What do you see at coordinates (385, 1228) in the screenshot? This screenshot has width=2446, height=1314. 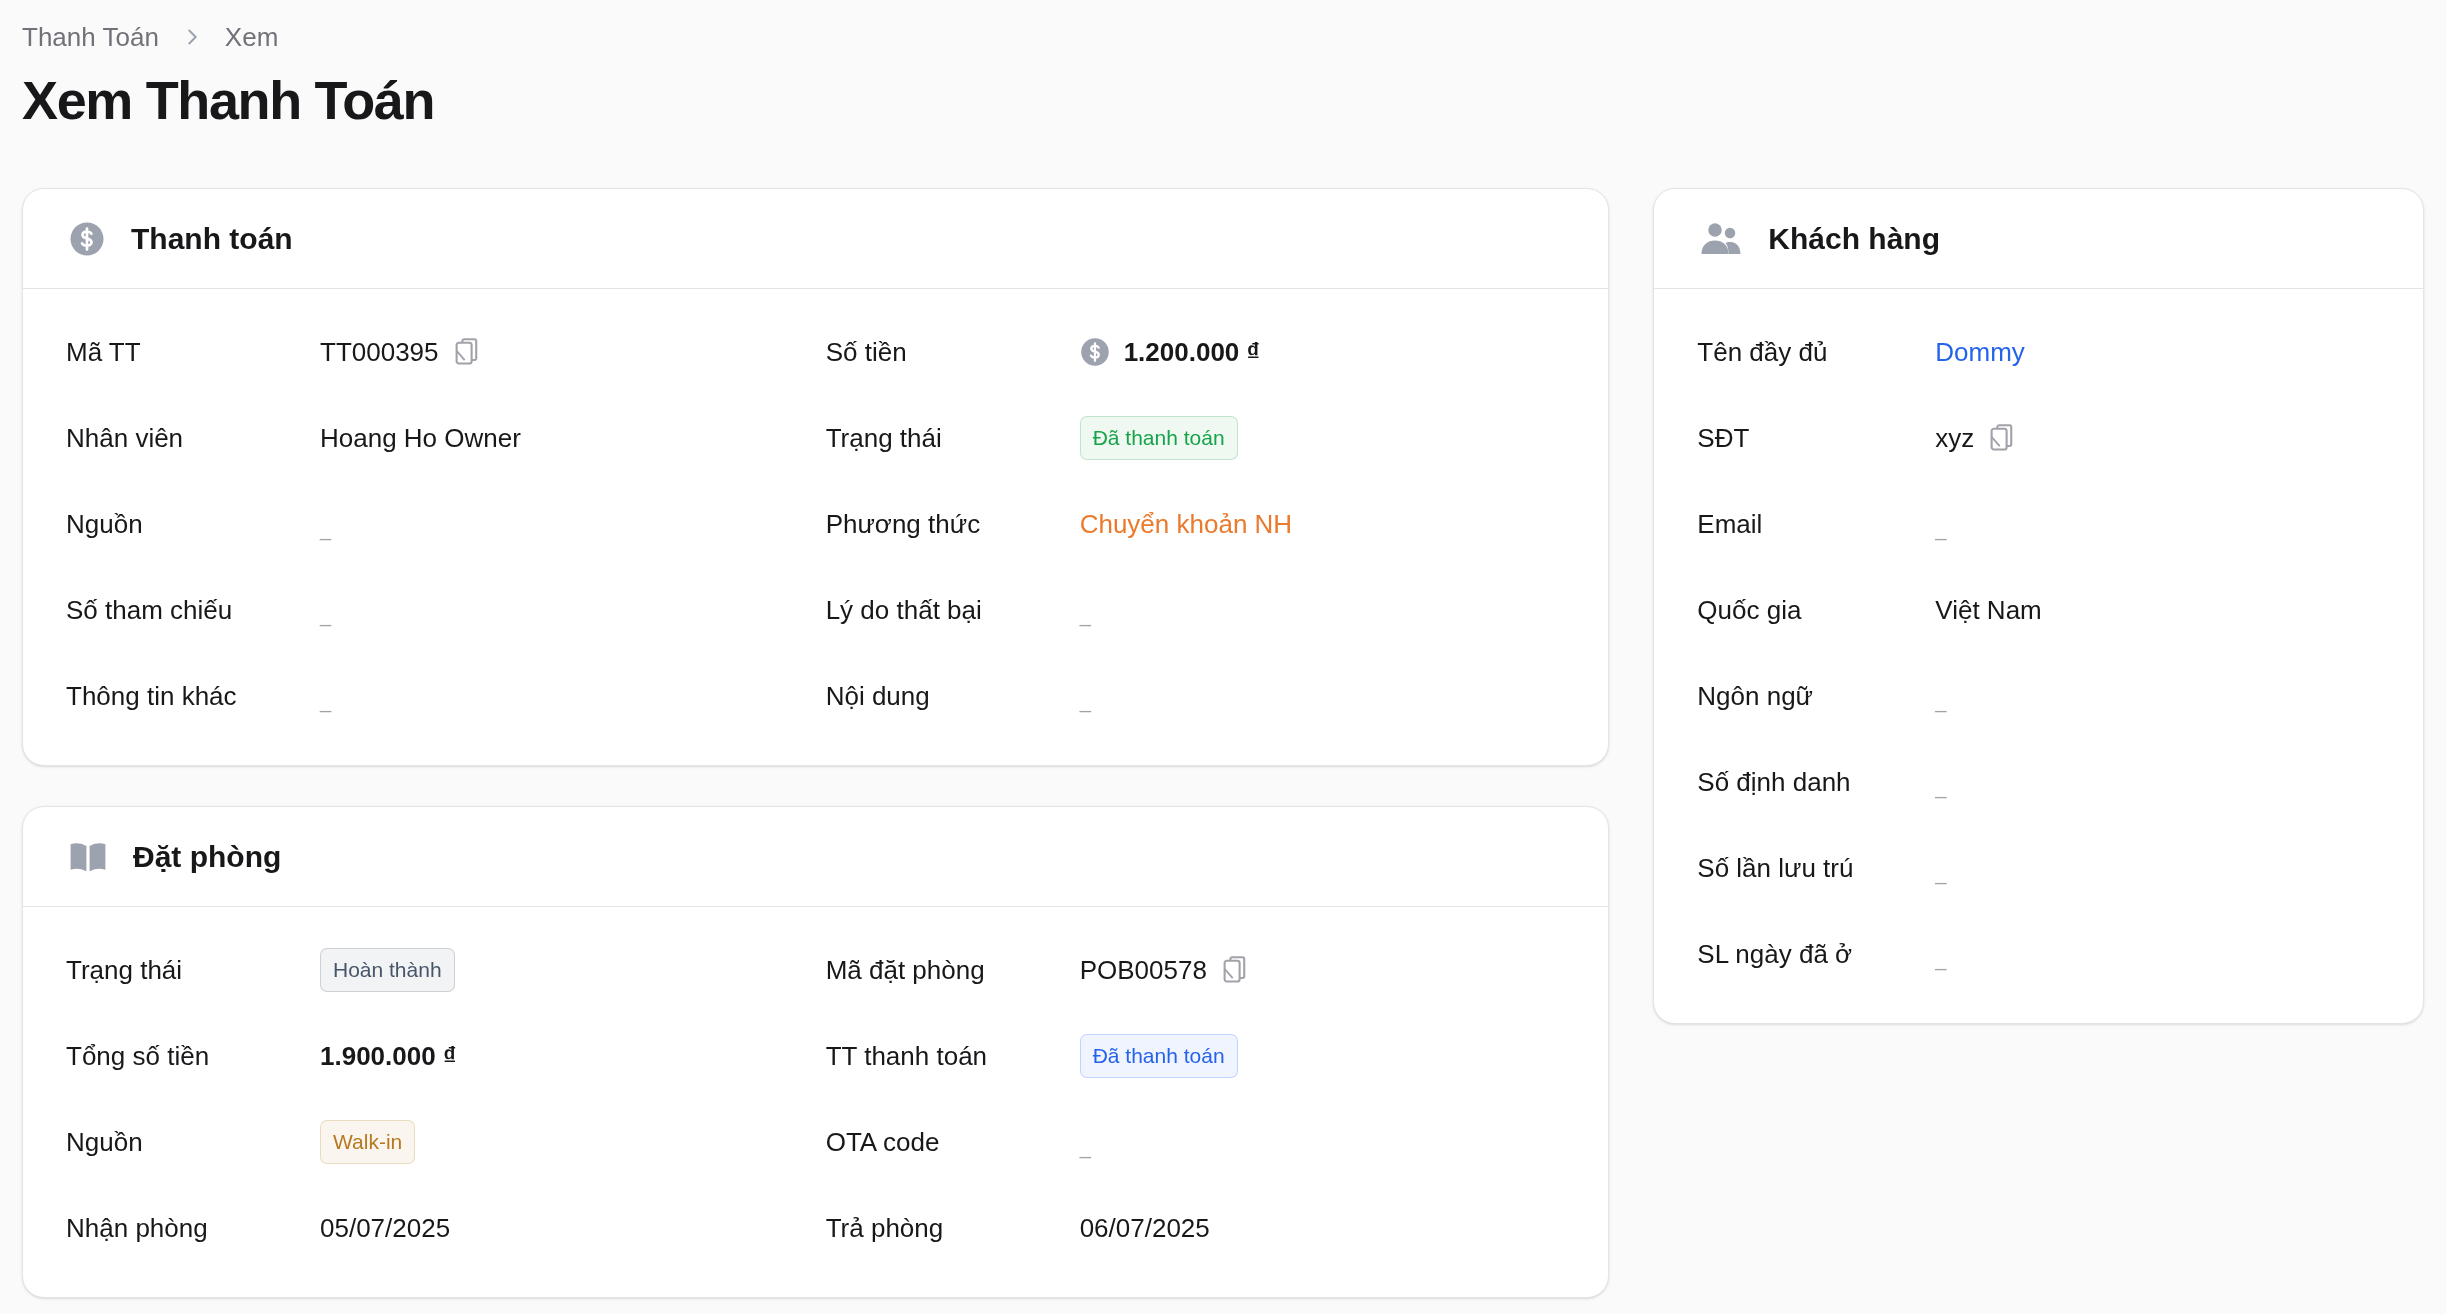 I see `field-value: 05/07/2025` at bounding box center [385, 1228].